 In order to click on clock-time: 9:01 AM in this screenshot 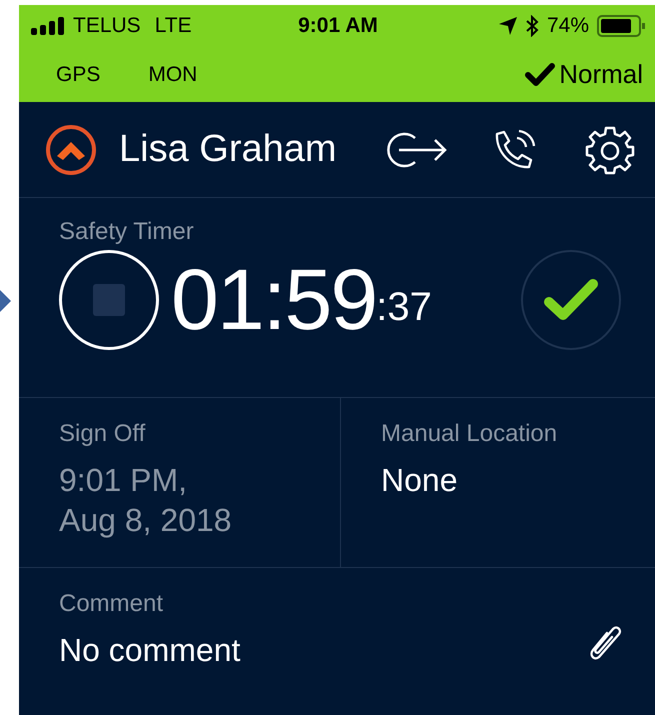, I will do `click(338, 26)`.